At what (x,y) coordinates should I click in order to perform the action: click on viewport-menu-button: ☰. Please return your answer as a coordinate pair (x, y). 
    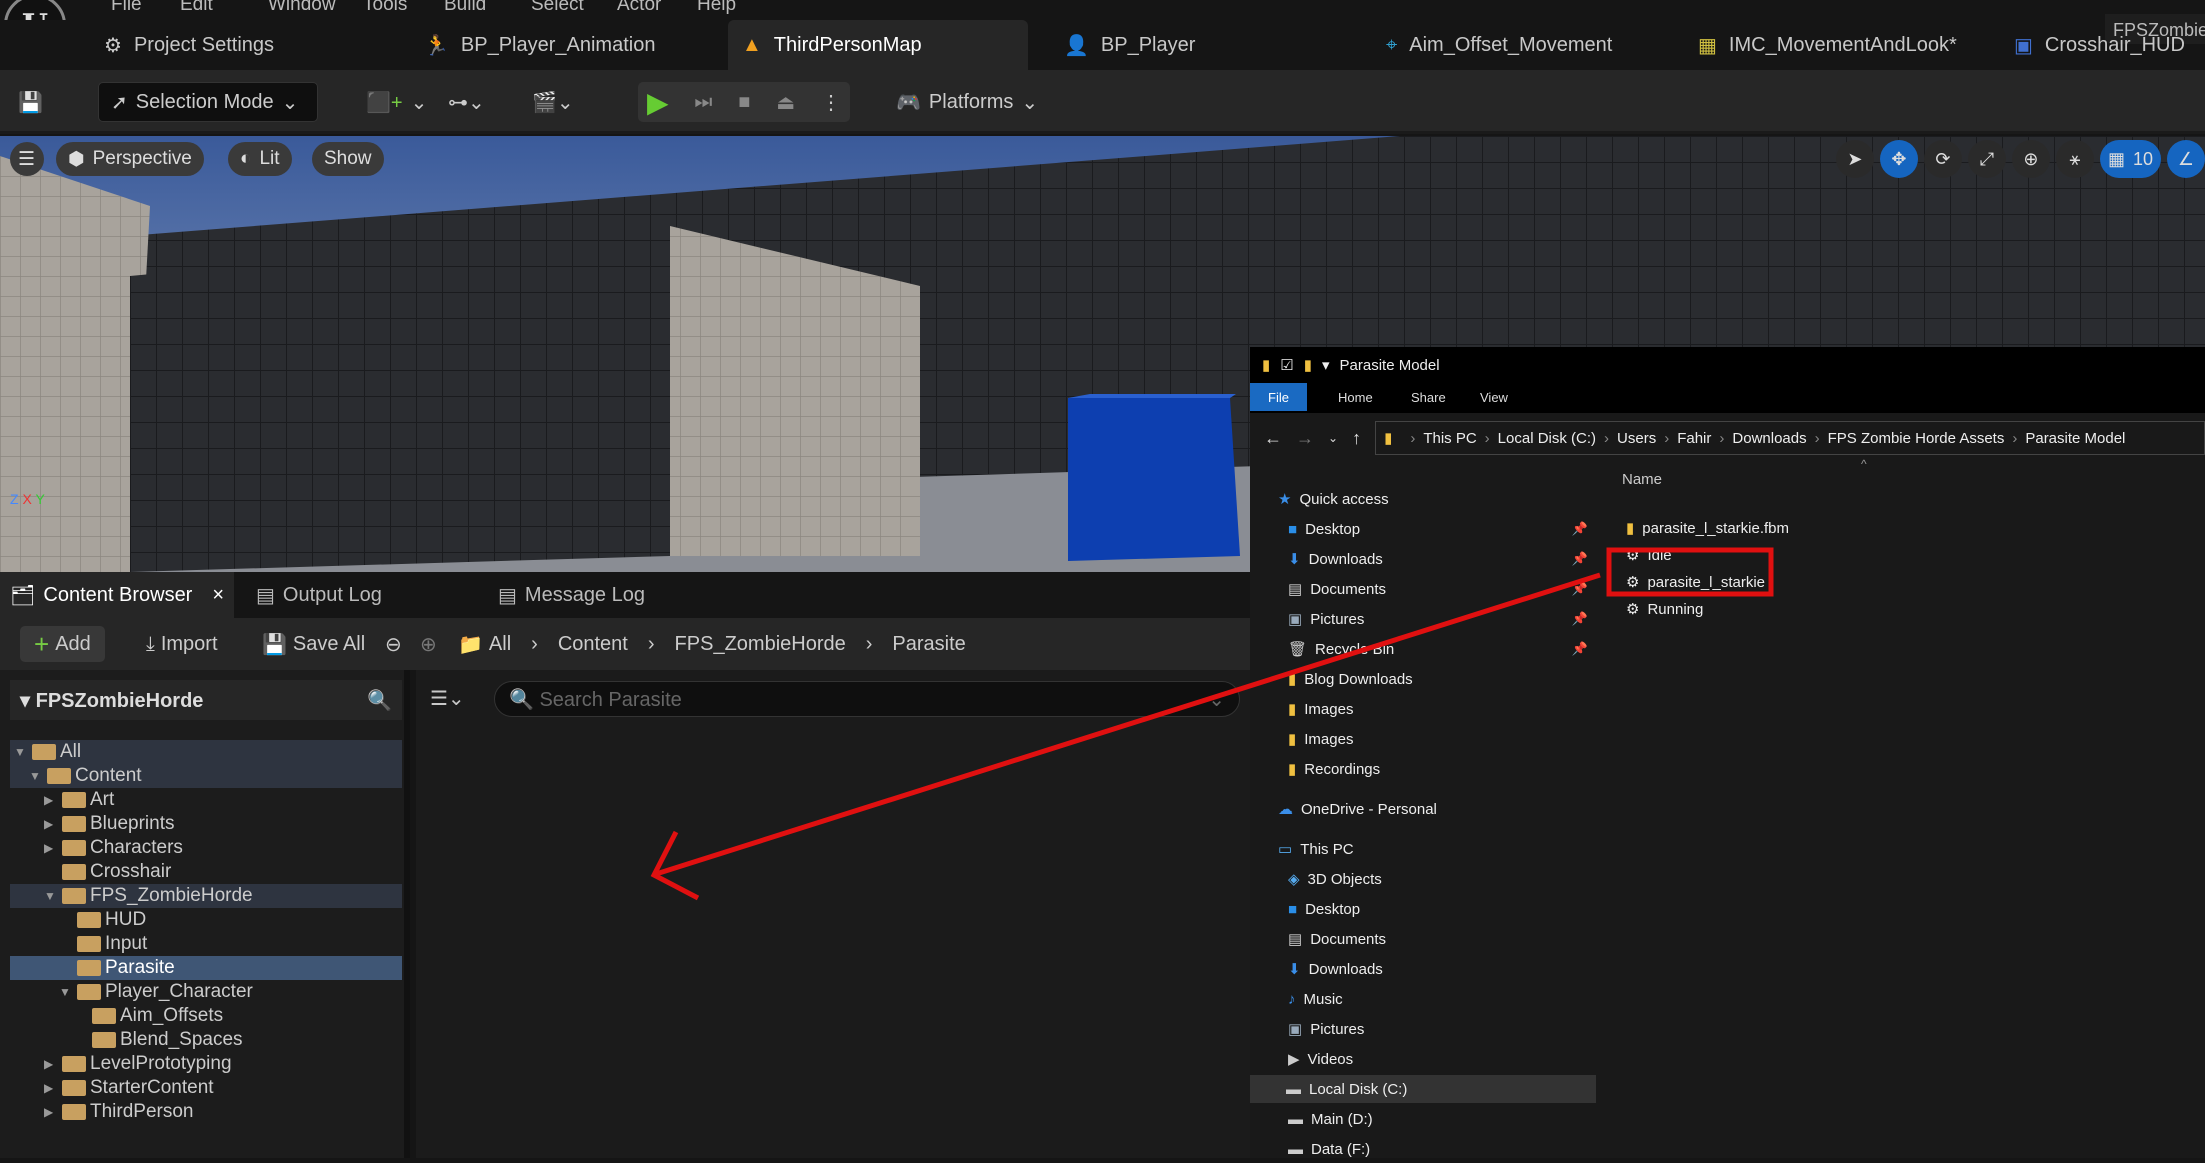
    Looking at the image, I should click on (27, 159).